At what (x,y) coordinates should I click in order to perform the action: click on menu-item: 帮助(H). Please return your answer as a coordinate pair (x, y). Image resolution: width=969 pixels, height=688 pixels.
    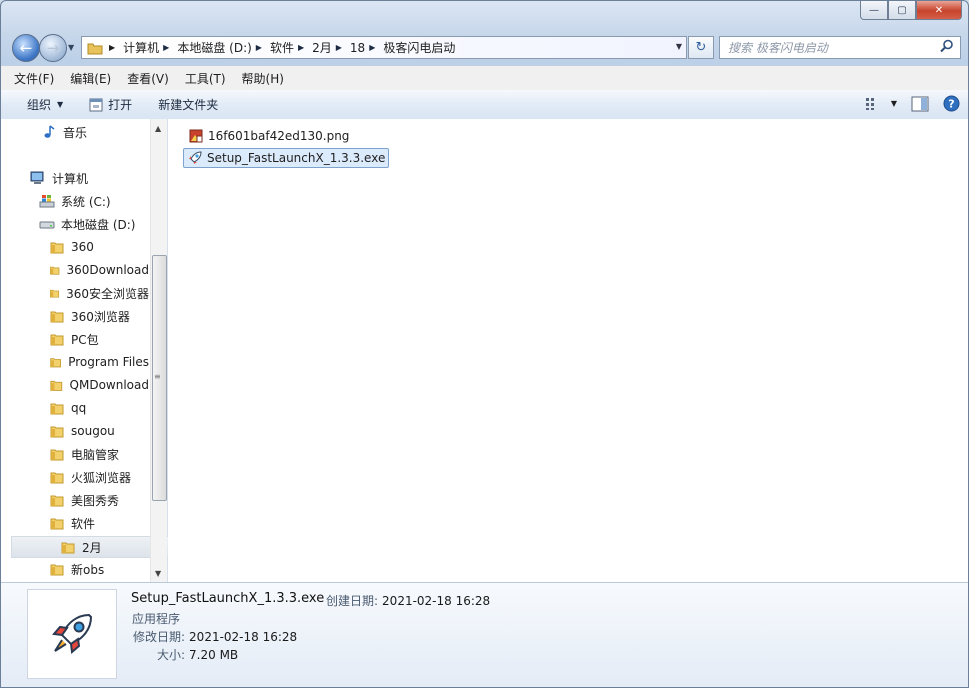
    Looking at the image, I should click on (263, 78).